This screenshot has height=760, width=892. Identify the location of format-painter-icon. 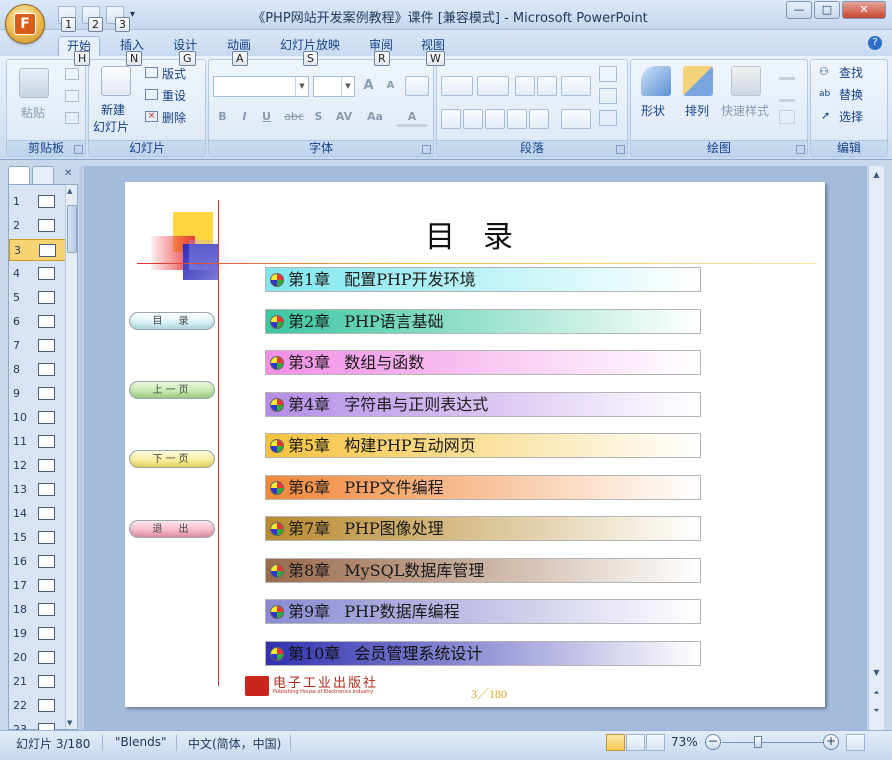
(72, 118).